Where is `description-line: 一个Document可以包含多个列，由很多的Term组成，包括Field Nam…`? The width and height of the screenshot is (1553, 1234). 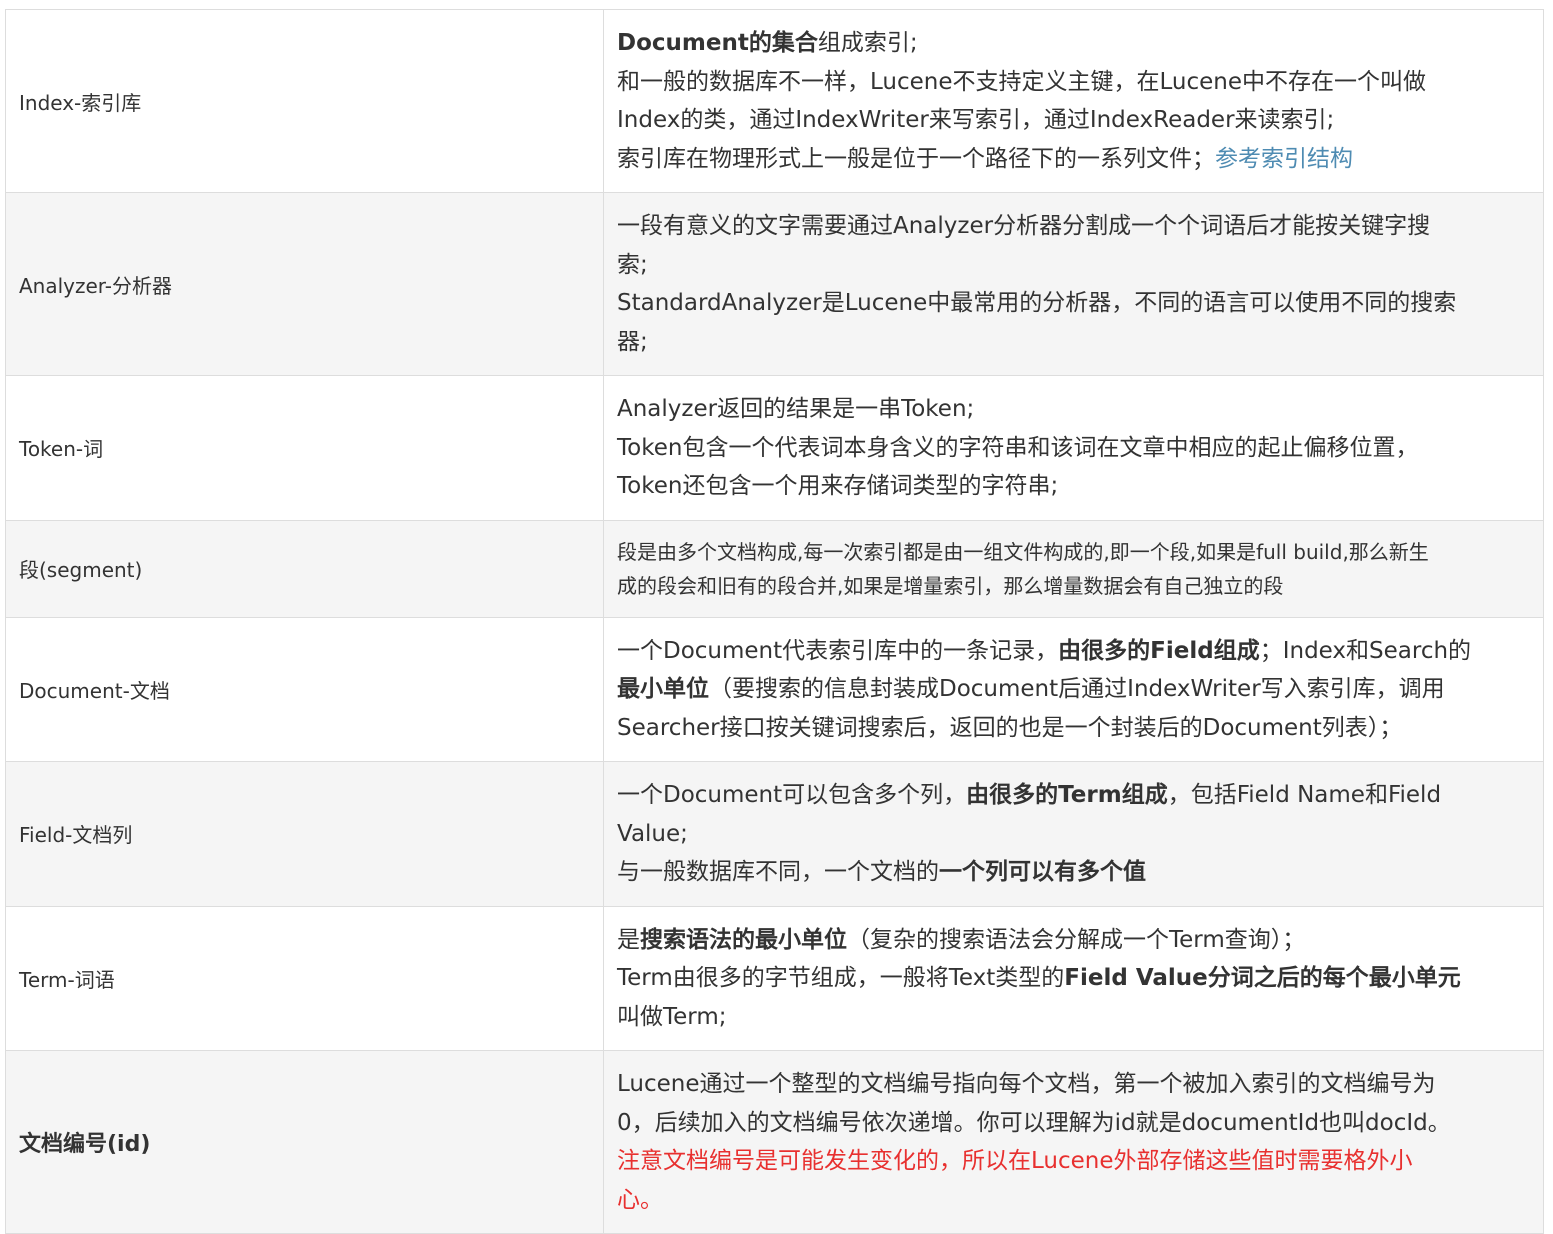 description-line: 一个Document可以包含多个列，由很多的Term组成，包括Field Nam… is located at coordinates (1075, 795).